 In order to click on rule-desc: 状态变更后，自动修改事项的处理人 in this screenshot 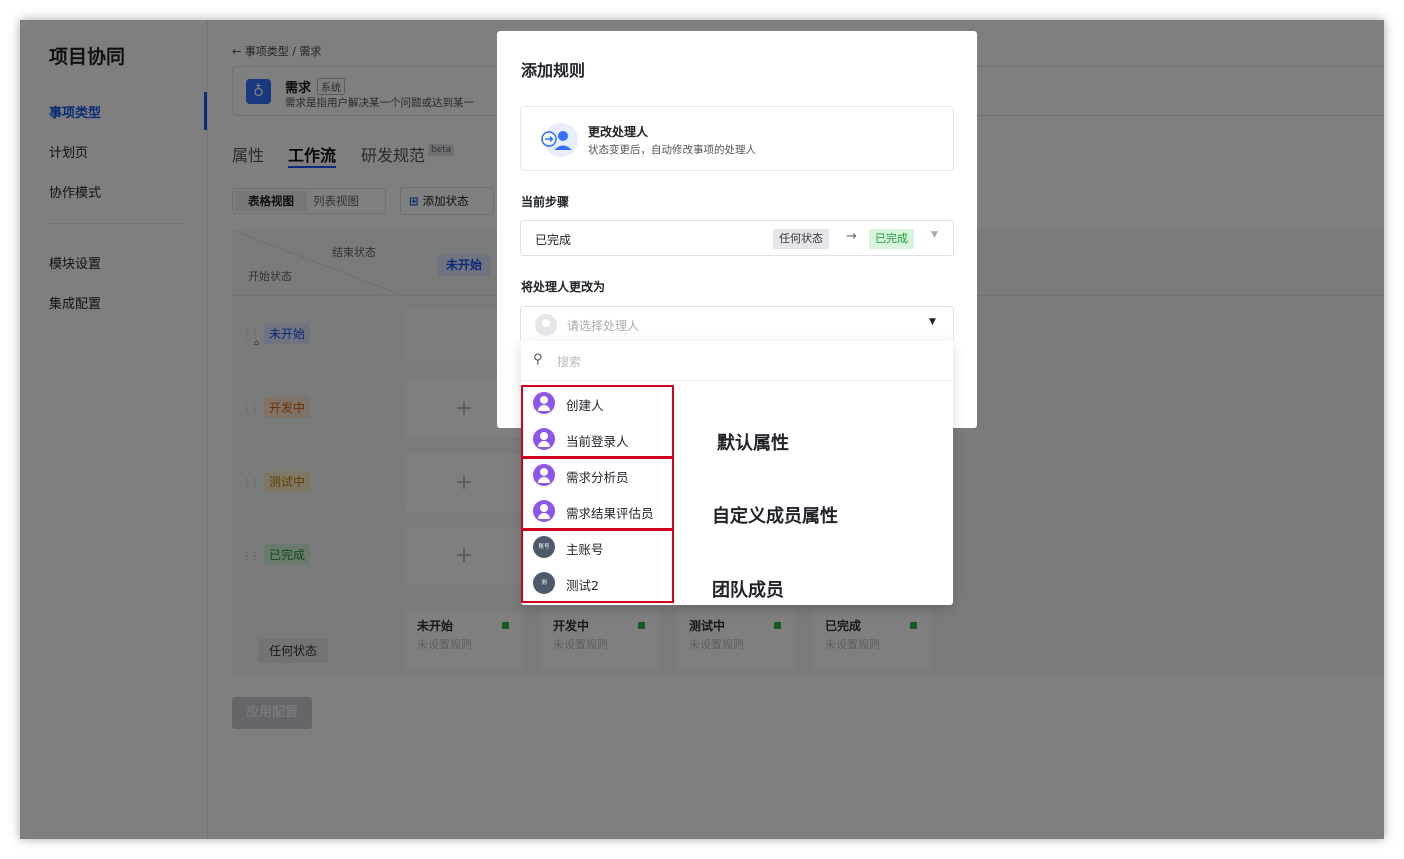, I will do `click(672, 150)`.